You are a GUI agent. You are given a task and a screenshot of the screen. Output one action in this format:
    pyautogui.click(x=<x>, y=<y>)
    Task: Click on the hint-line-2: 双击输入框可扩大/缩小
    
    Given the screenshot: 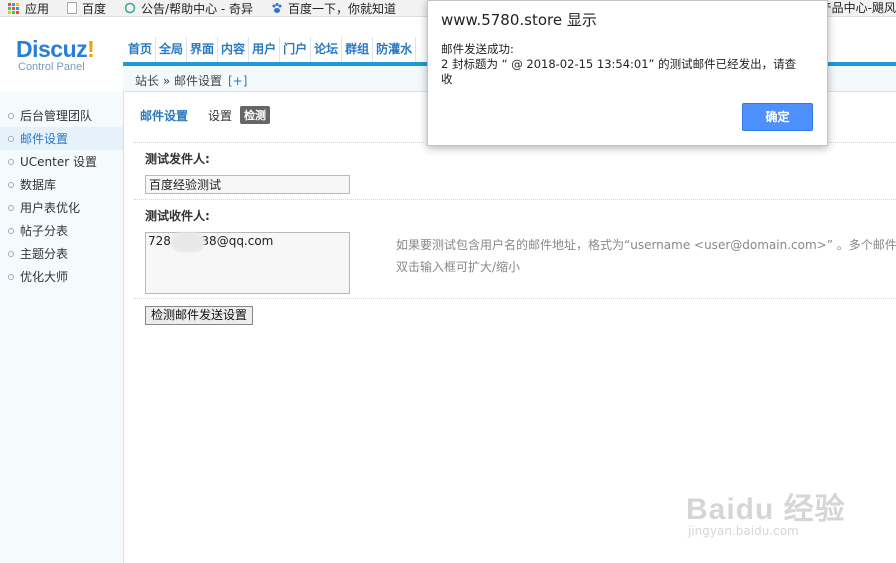 What is the action you would take?
    pyautogui.click(x=458, y=267)
    